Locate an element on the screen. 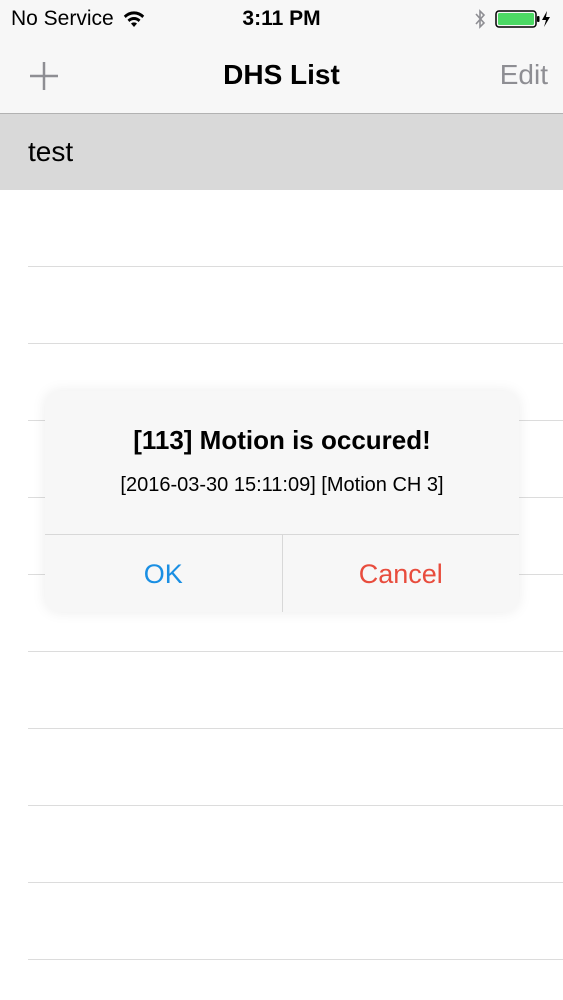 Image resolution: width=563 pixels, height=1000 pixels. alert-message: [2016-03-30 15:11:09] [Motion CH 3] is located at coordinates (282, 485).